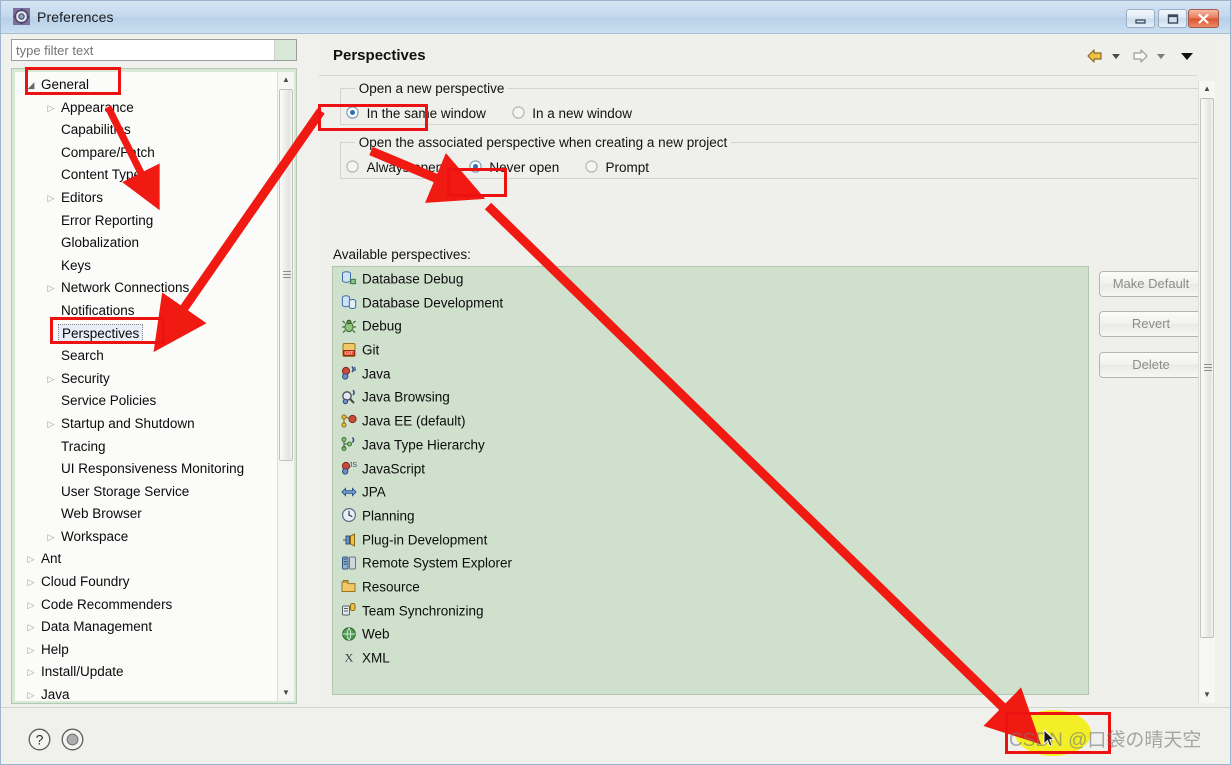 The image size is (1231, 765). I want to click on back-arrow-icon, so click(1095, 57).